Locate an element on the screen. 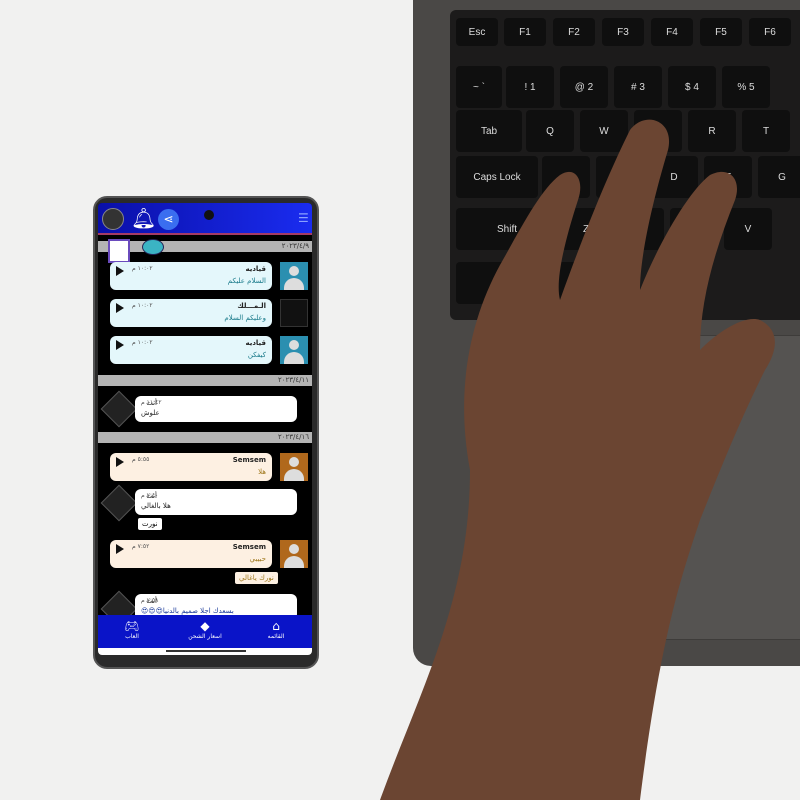 Image resolution: width=800 pixels, height=800 pixels. menu-icon: ☰ is located at coordinates (303, 218).